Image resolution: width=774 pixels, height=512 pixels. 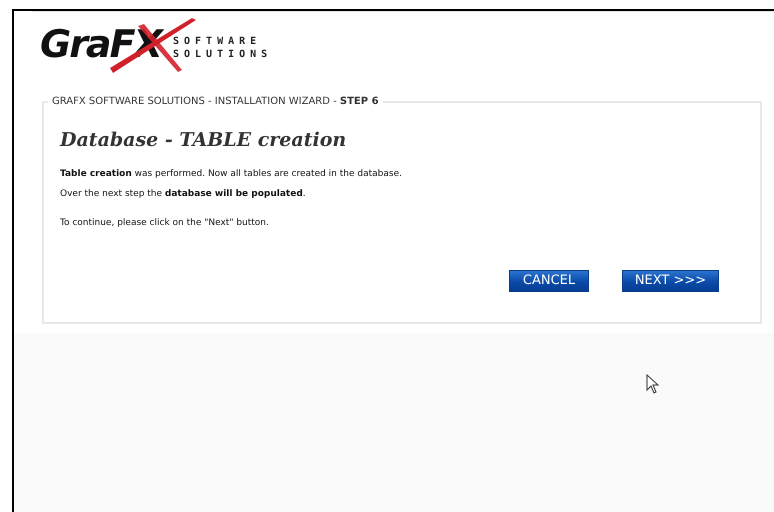 I want to click on wizard-legend: GRAFX SOFTWARE SOLUTIONS - INSTALLATION WIZARD - STEP 6, so click(x=215, y=101).